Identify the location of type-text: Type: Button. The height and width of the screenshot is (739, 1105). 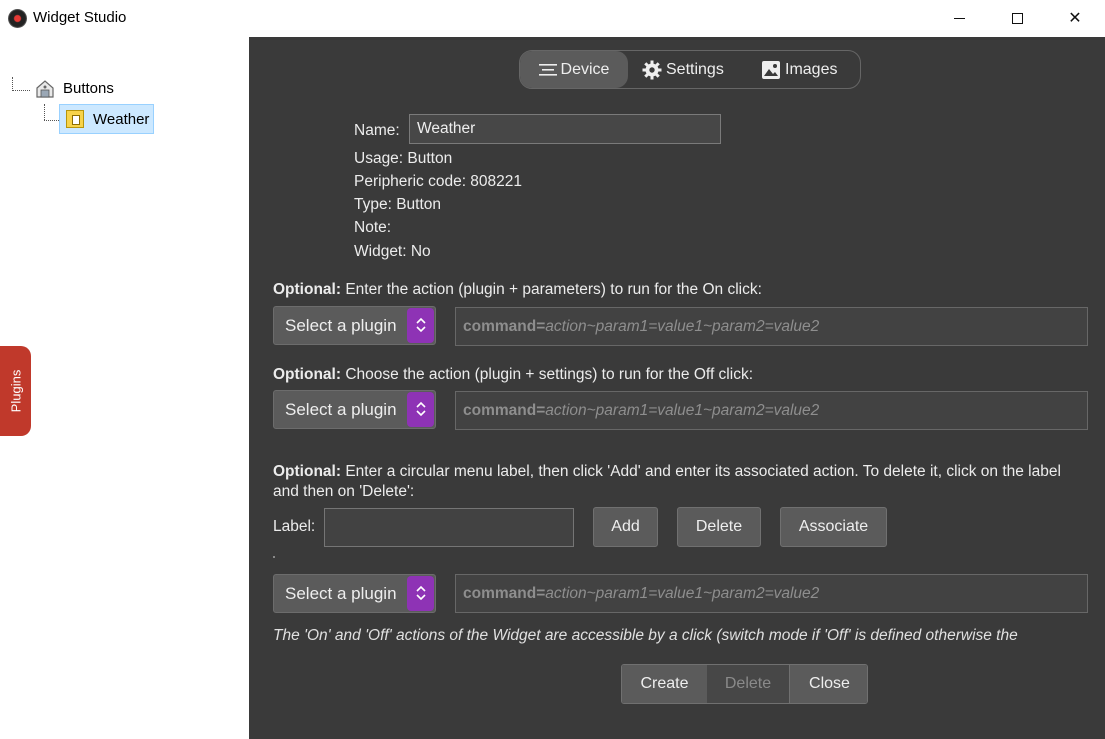
(398, 204).